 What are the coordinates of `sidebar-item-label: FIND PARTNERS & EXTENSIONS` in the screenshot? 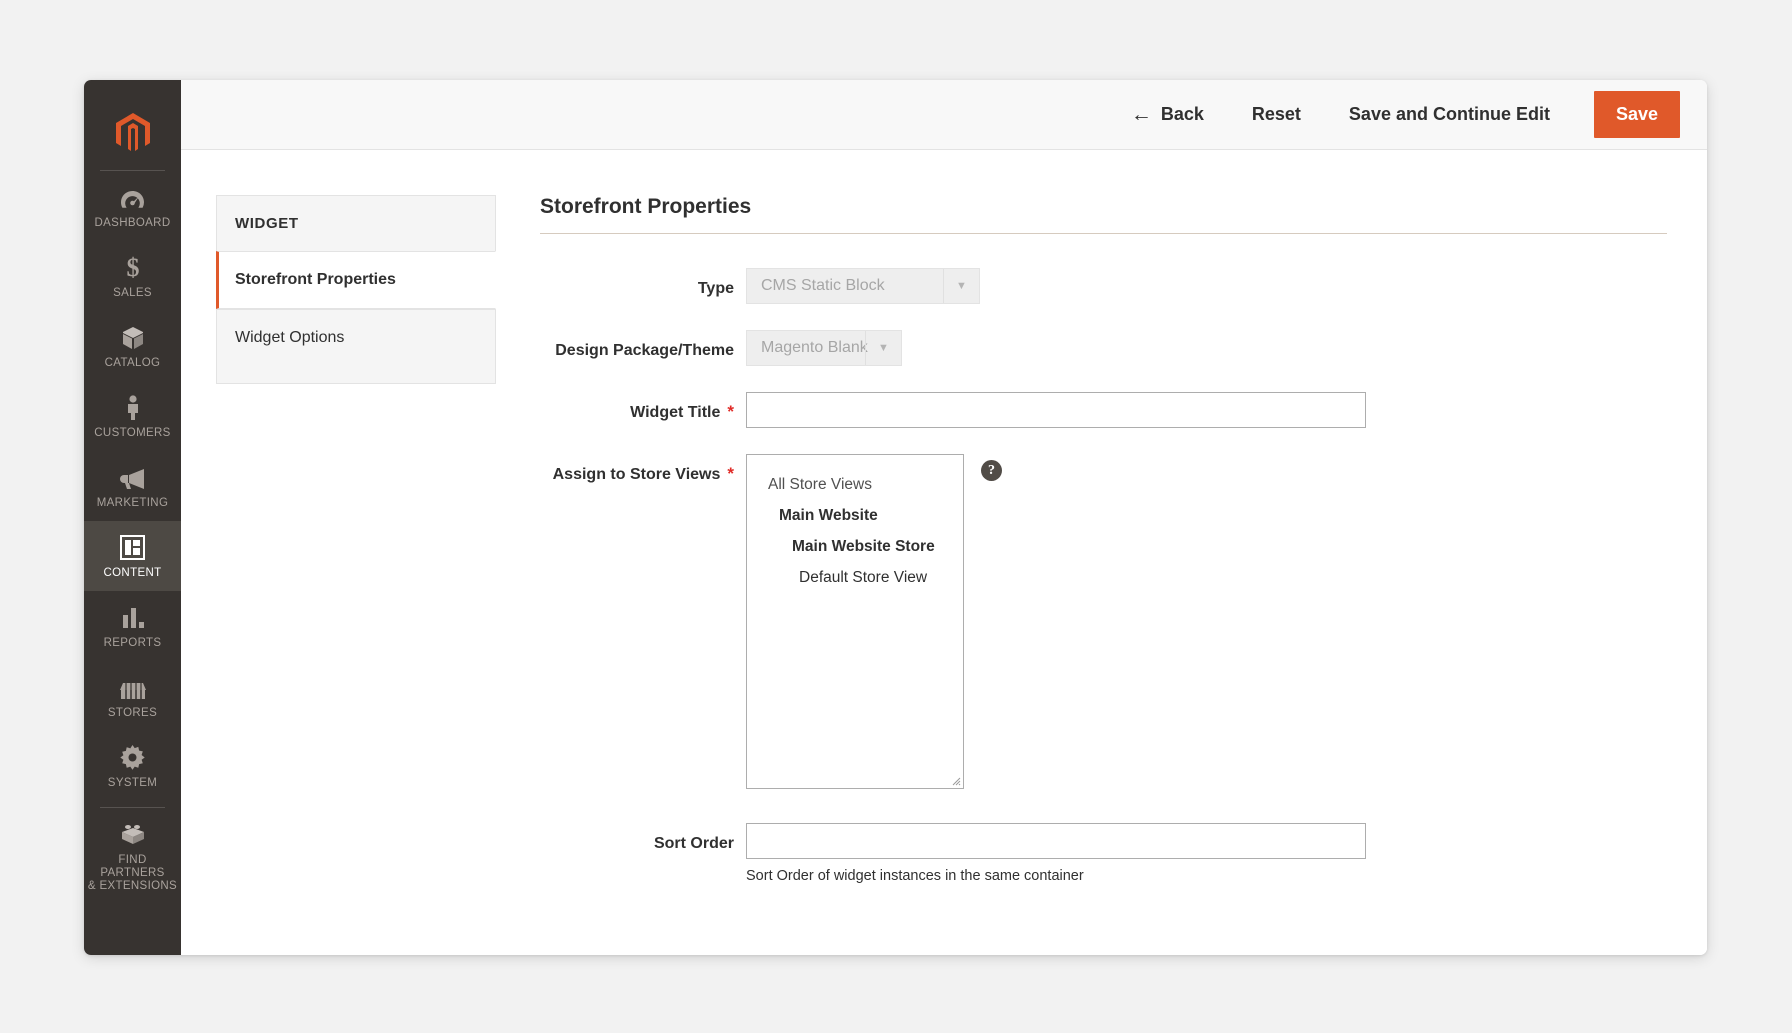 It's located at (132, 873).